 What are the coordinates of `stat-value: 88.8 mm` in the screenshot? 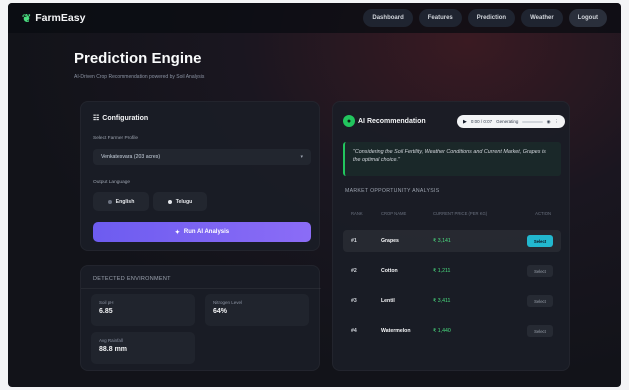 It's located at (113, 349).